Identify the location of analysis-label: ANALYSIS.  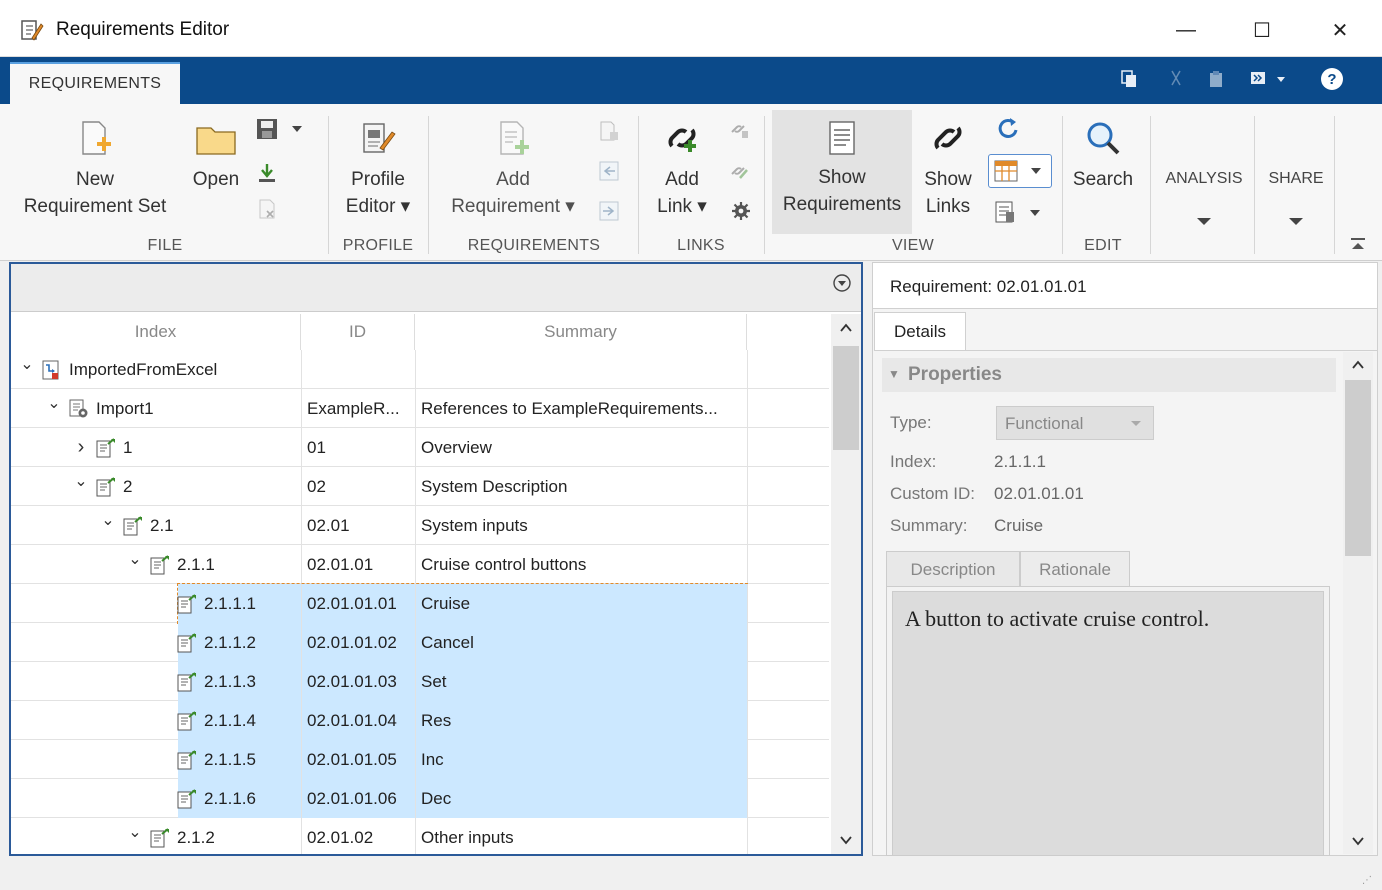
(1204, 178).